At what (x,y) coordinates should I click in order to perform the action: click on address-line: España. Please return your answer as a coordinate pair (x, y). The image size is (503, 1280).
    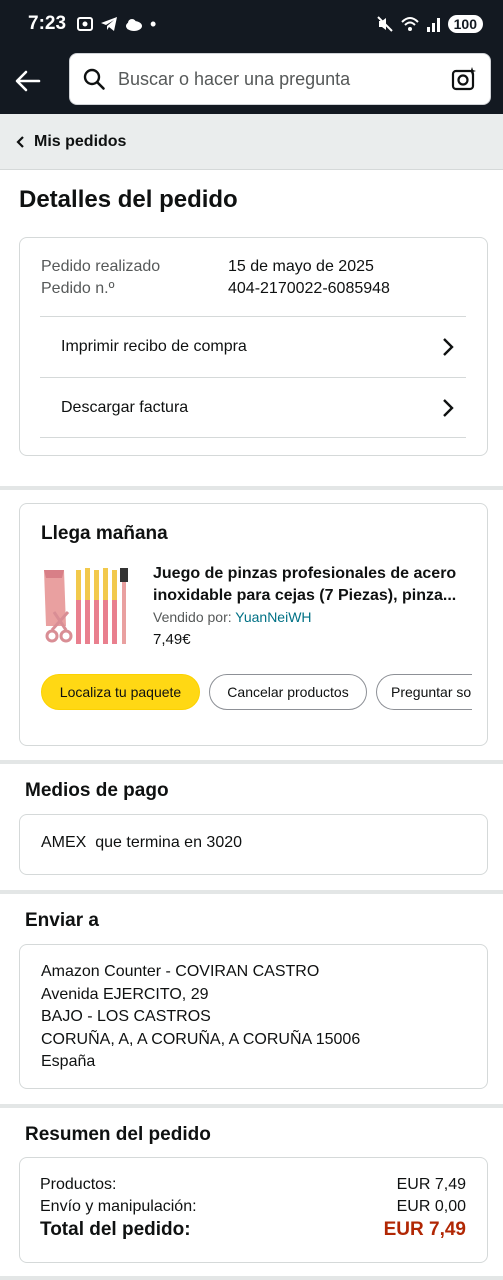
    Looking at the image, I should click on (68, 1061).